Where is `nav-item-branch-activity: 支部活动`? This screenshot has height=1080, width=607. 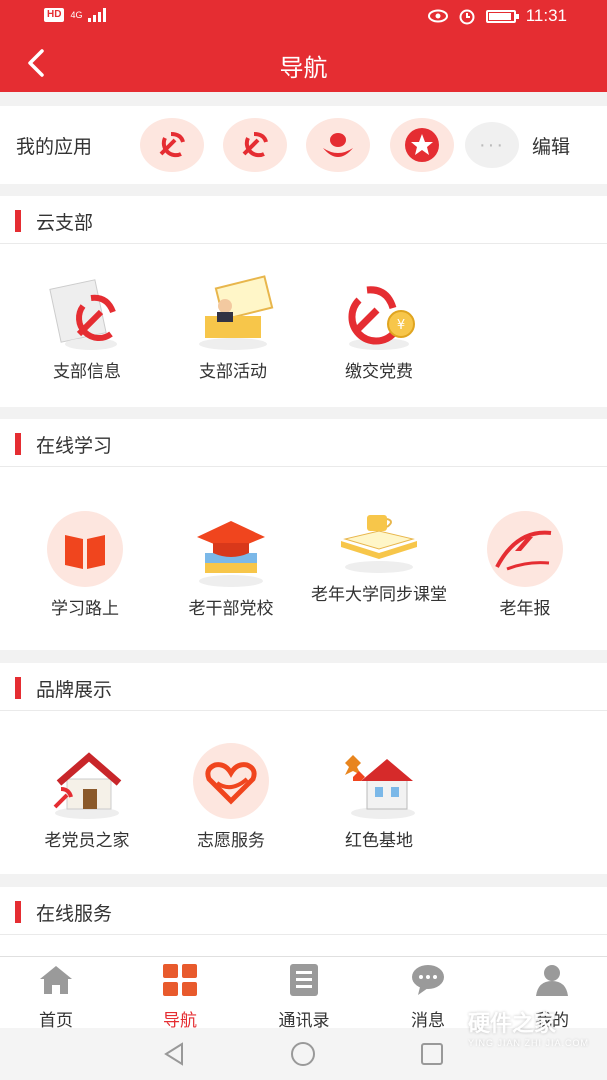
nav-item-branch-activity: 支部活动 is located at coordinates (233, 329).